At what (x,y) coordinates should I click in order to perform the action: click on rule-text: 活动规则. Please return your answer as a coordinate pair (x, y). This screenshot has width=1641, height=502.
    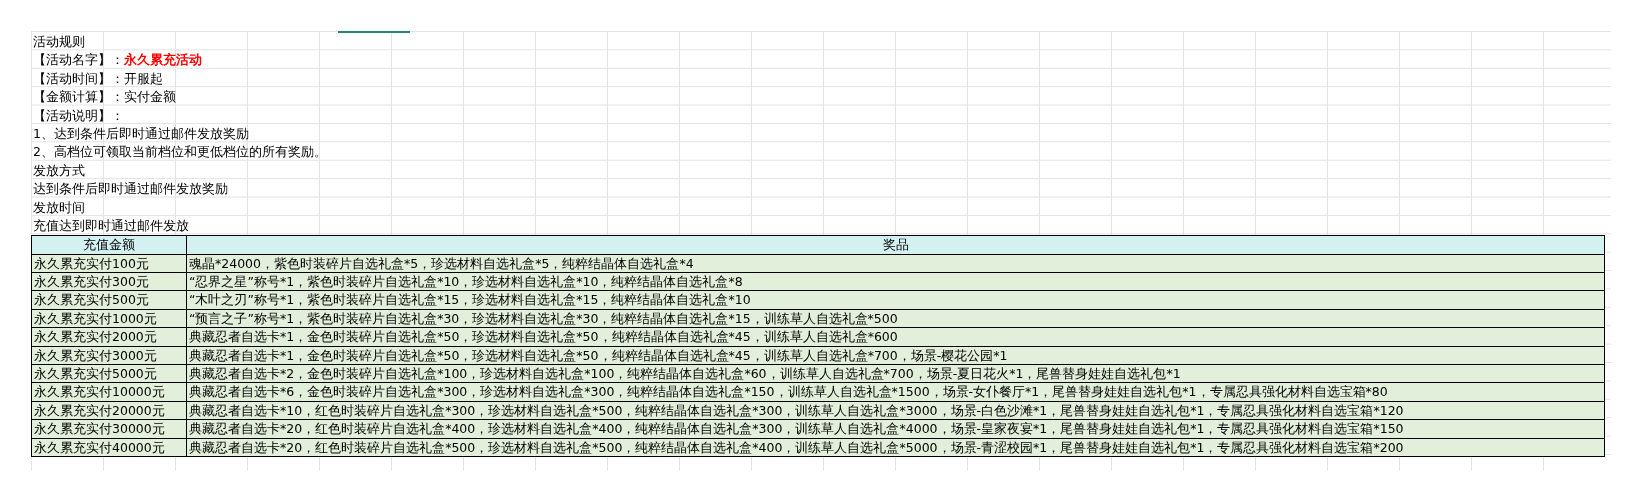
    Looking at the image, I should click on (59, 42).